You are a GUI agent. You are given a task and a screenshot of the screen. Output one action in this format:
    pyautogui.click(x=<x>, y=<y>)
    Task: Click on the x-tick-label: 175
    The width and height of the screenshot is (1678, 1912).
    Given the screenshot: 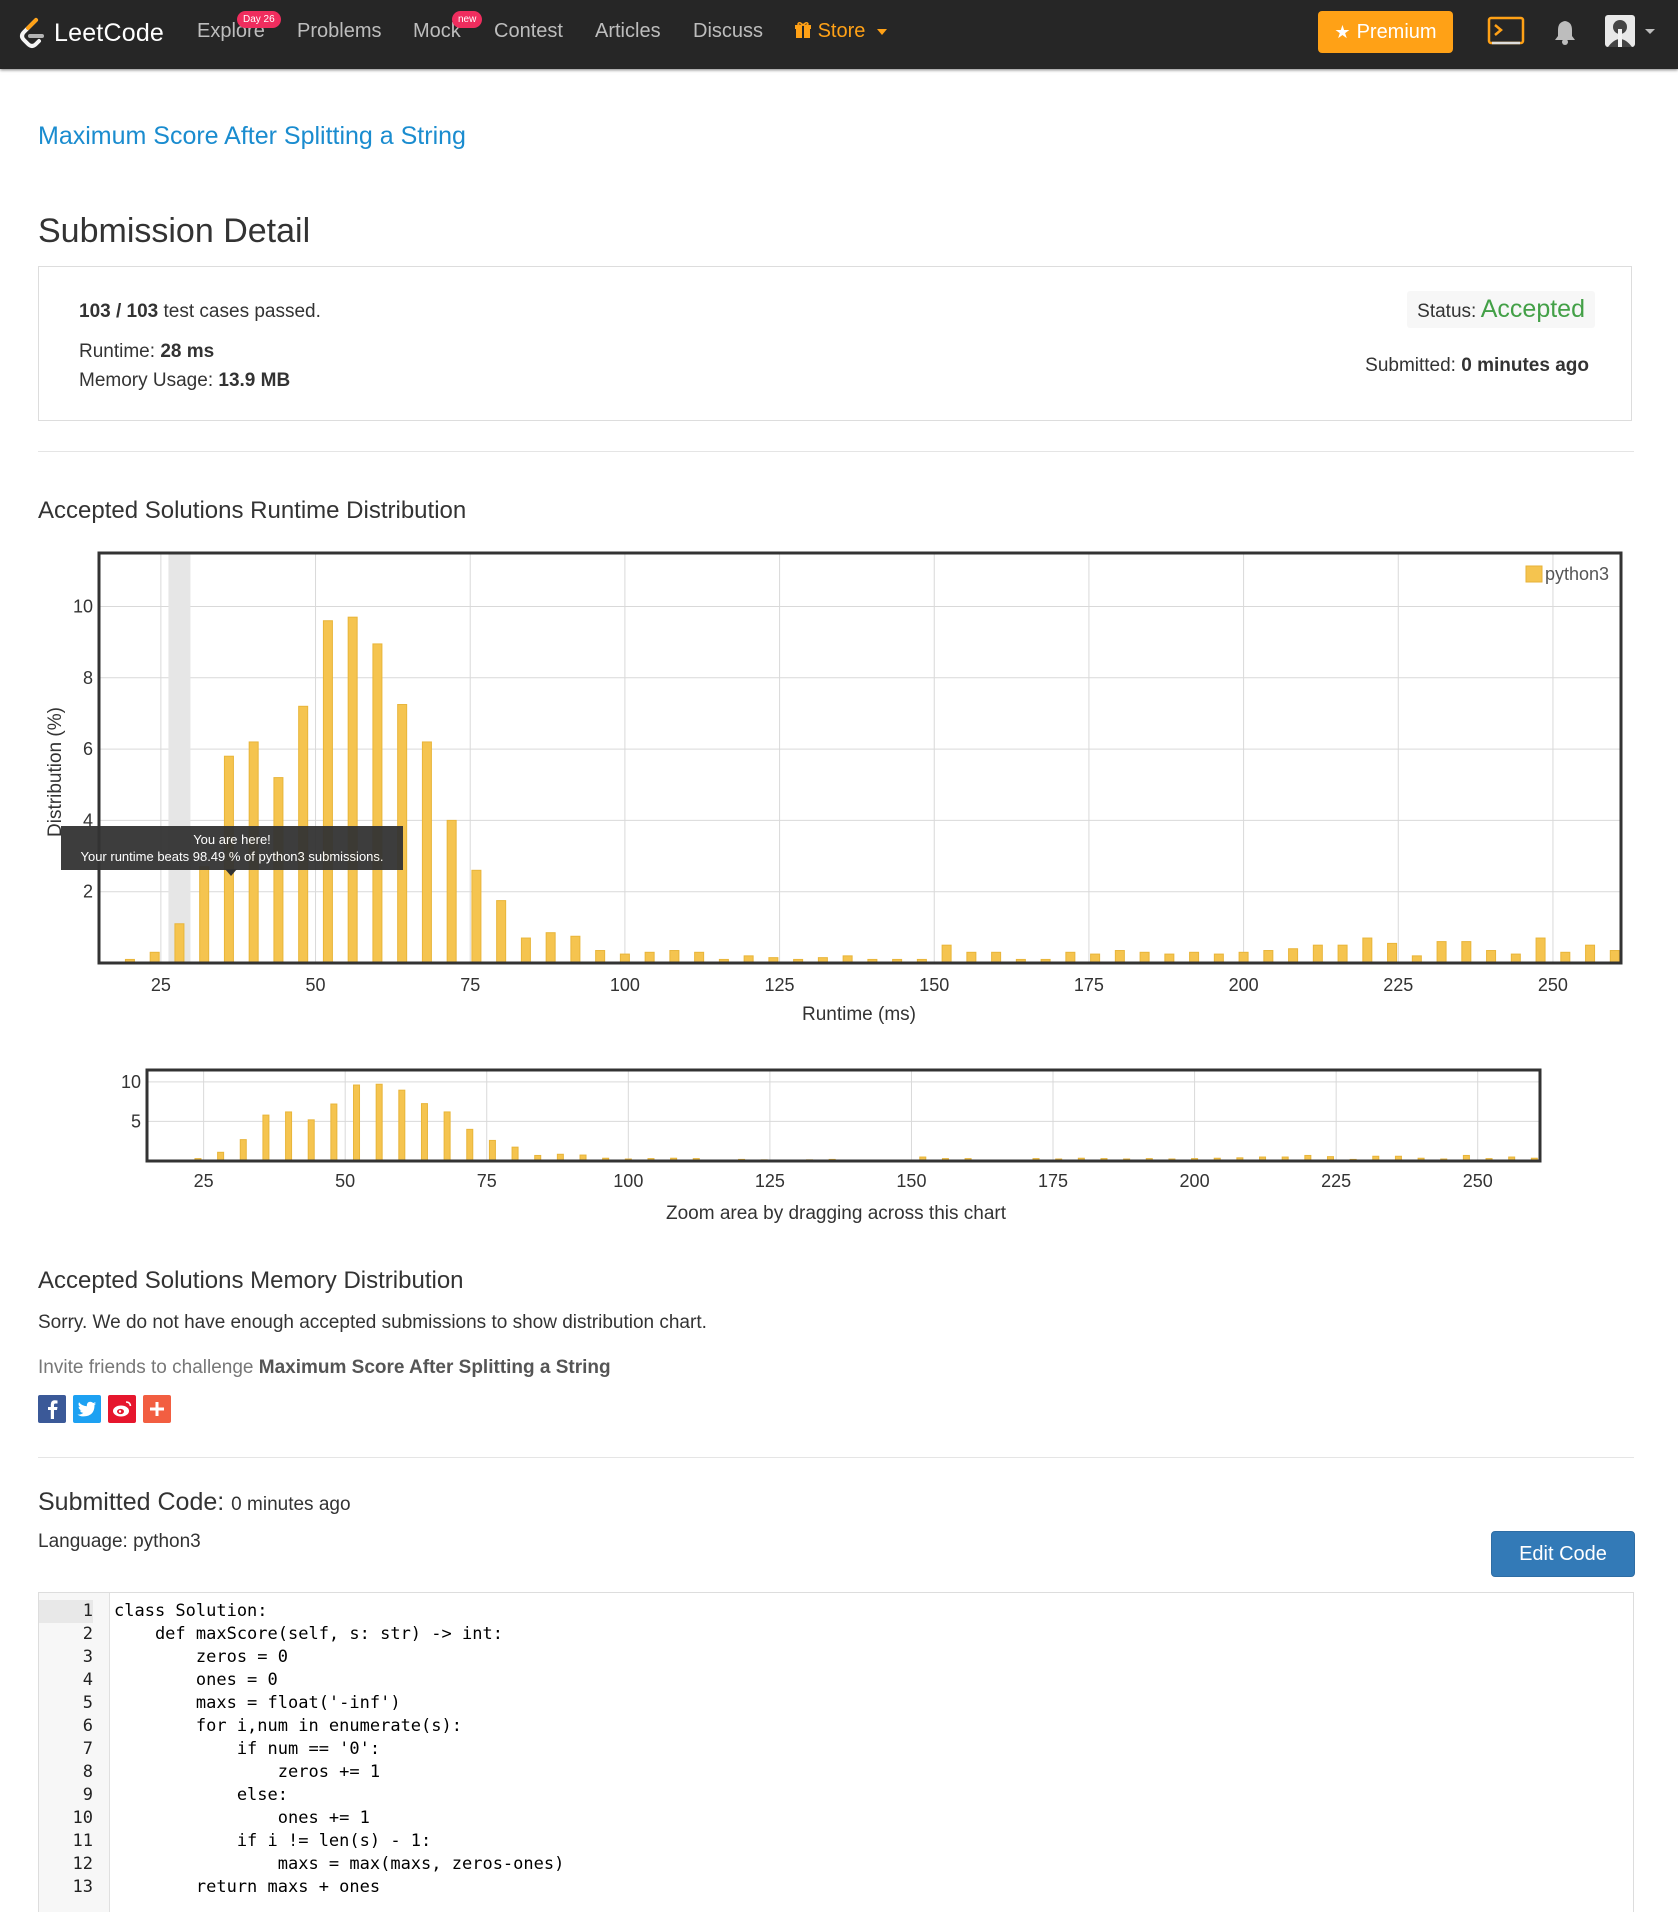 What is the action you would take?
    pyautogui.click(x=1053, y=1181)
    